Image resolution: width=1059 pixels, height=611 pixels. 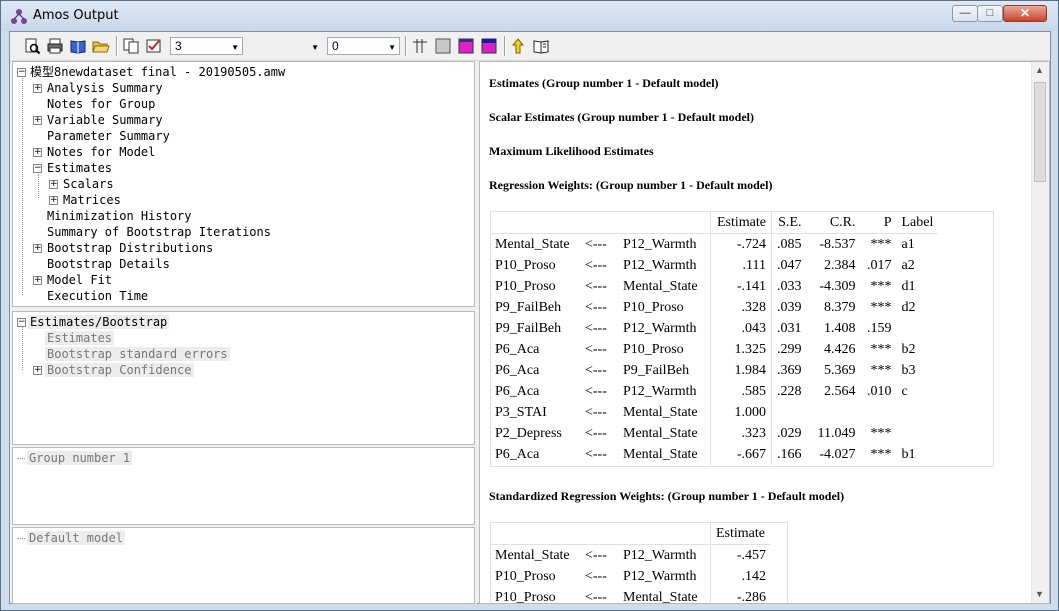 What do you see at coordinates (840, 265) in the screenshot?
I see `table-cell: 2.384` at bounding box center [840, 265].